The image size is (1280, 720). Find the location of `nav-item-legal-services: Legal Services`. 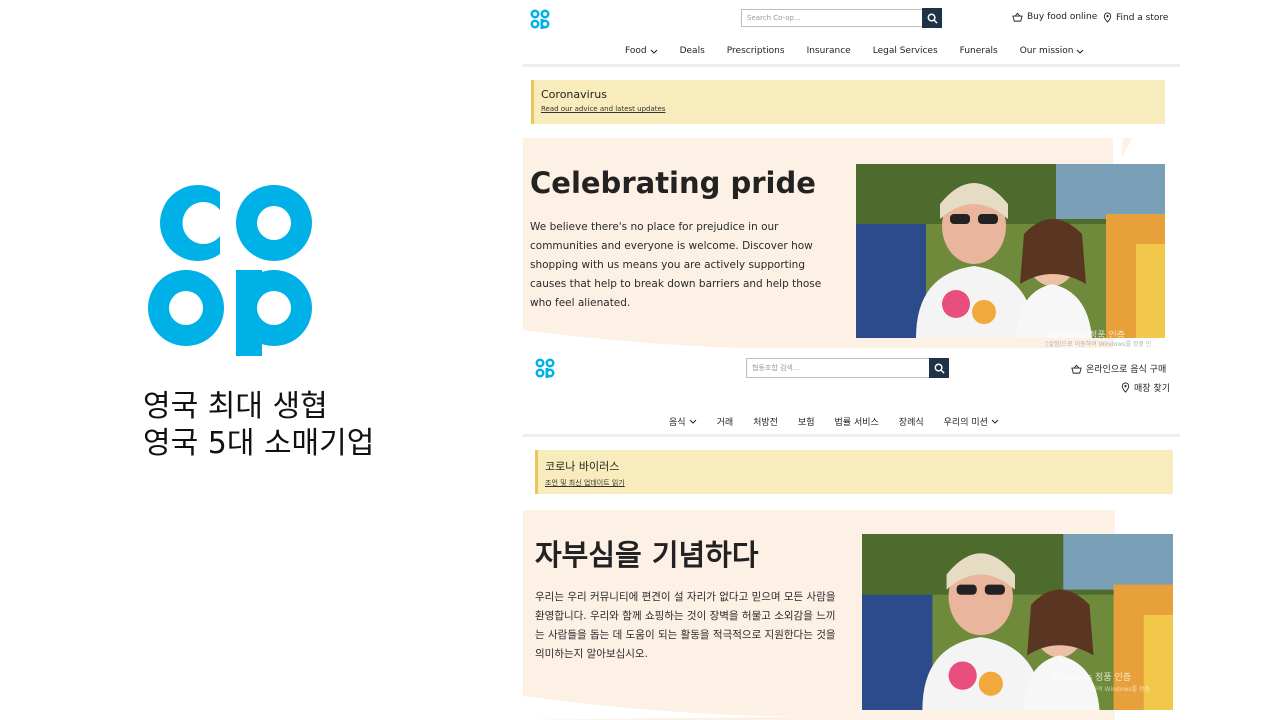

nav-item-legal-services: Legal Services is located at coordinates (905, 51).